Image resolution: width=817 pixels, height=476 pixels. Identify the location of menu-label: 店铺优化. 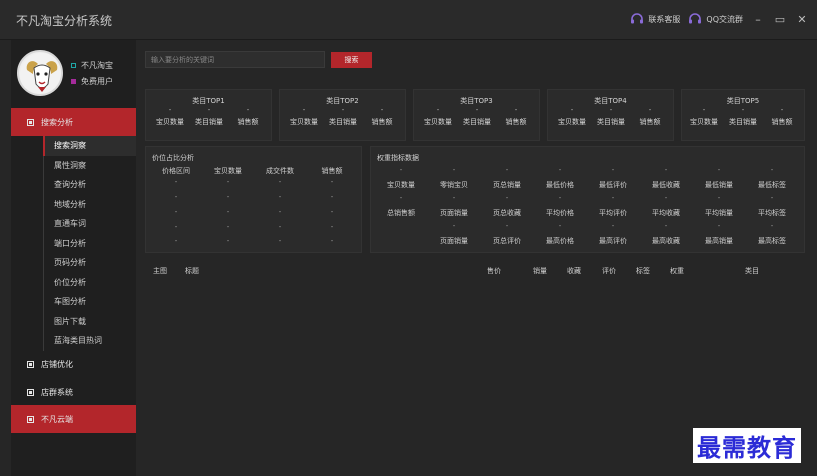
(57, 364).